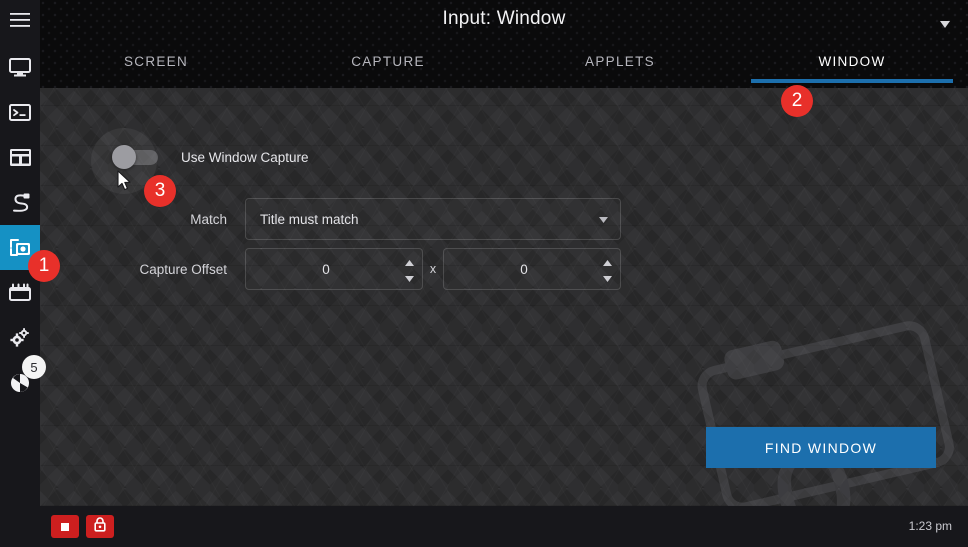  I want to click on toggle-knob, so click(124, 157).